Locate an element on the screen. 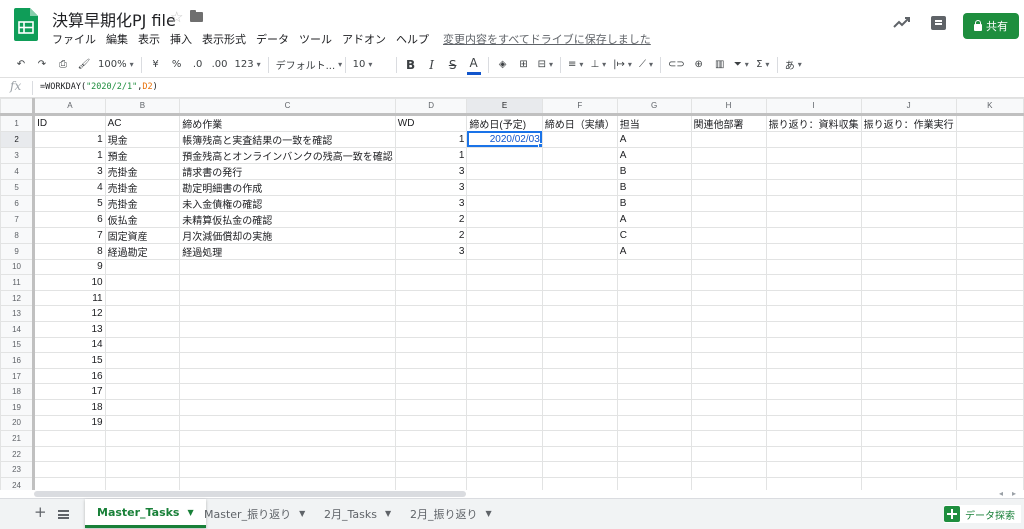  cell-c18 is located at coordinates (287, 391).